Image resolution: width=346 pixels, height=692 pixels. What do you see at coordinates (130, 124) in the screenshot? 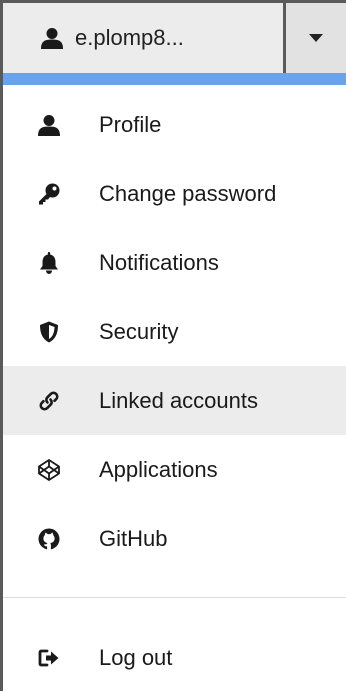
I see `menu-item-label: Profile` at bounding box center [130, 124].